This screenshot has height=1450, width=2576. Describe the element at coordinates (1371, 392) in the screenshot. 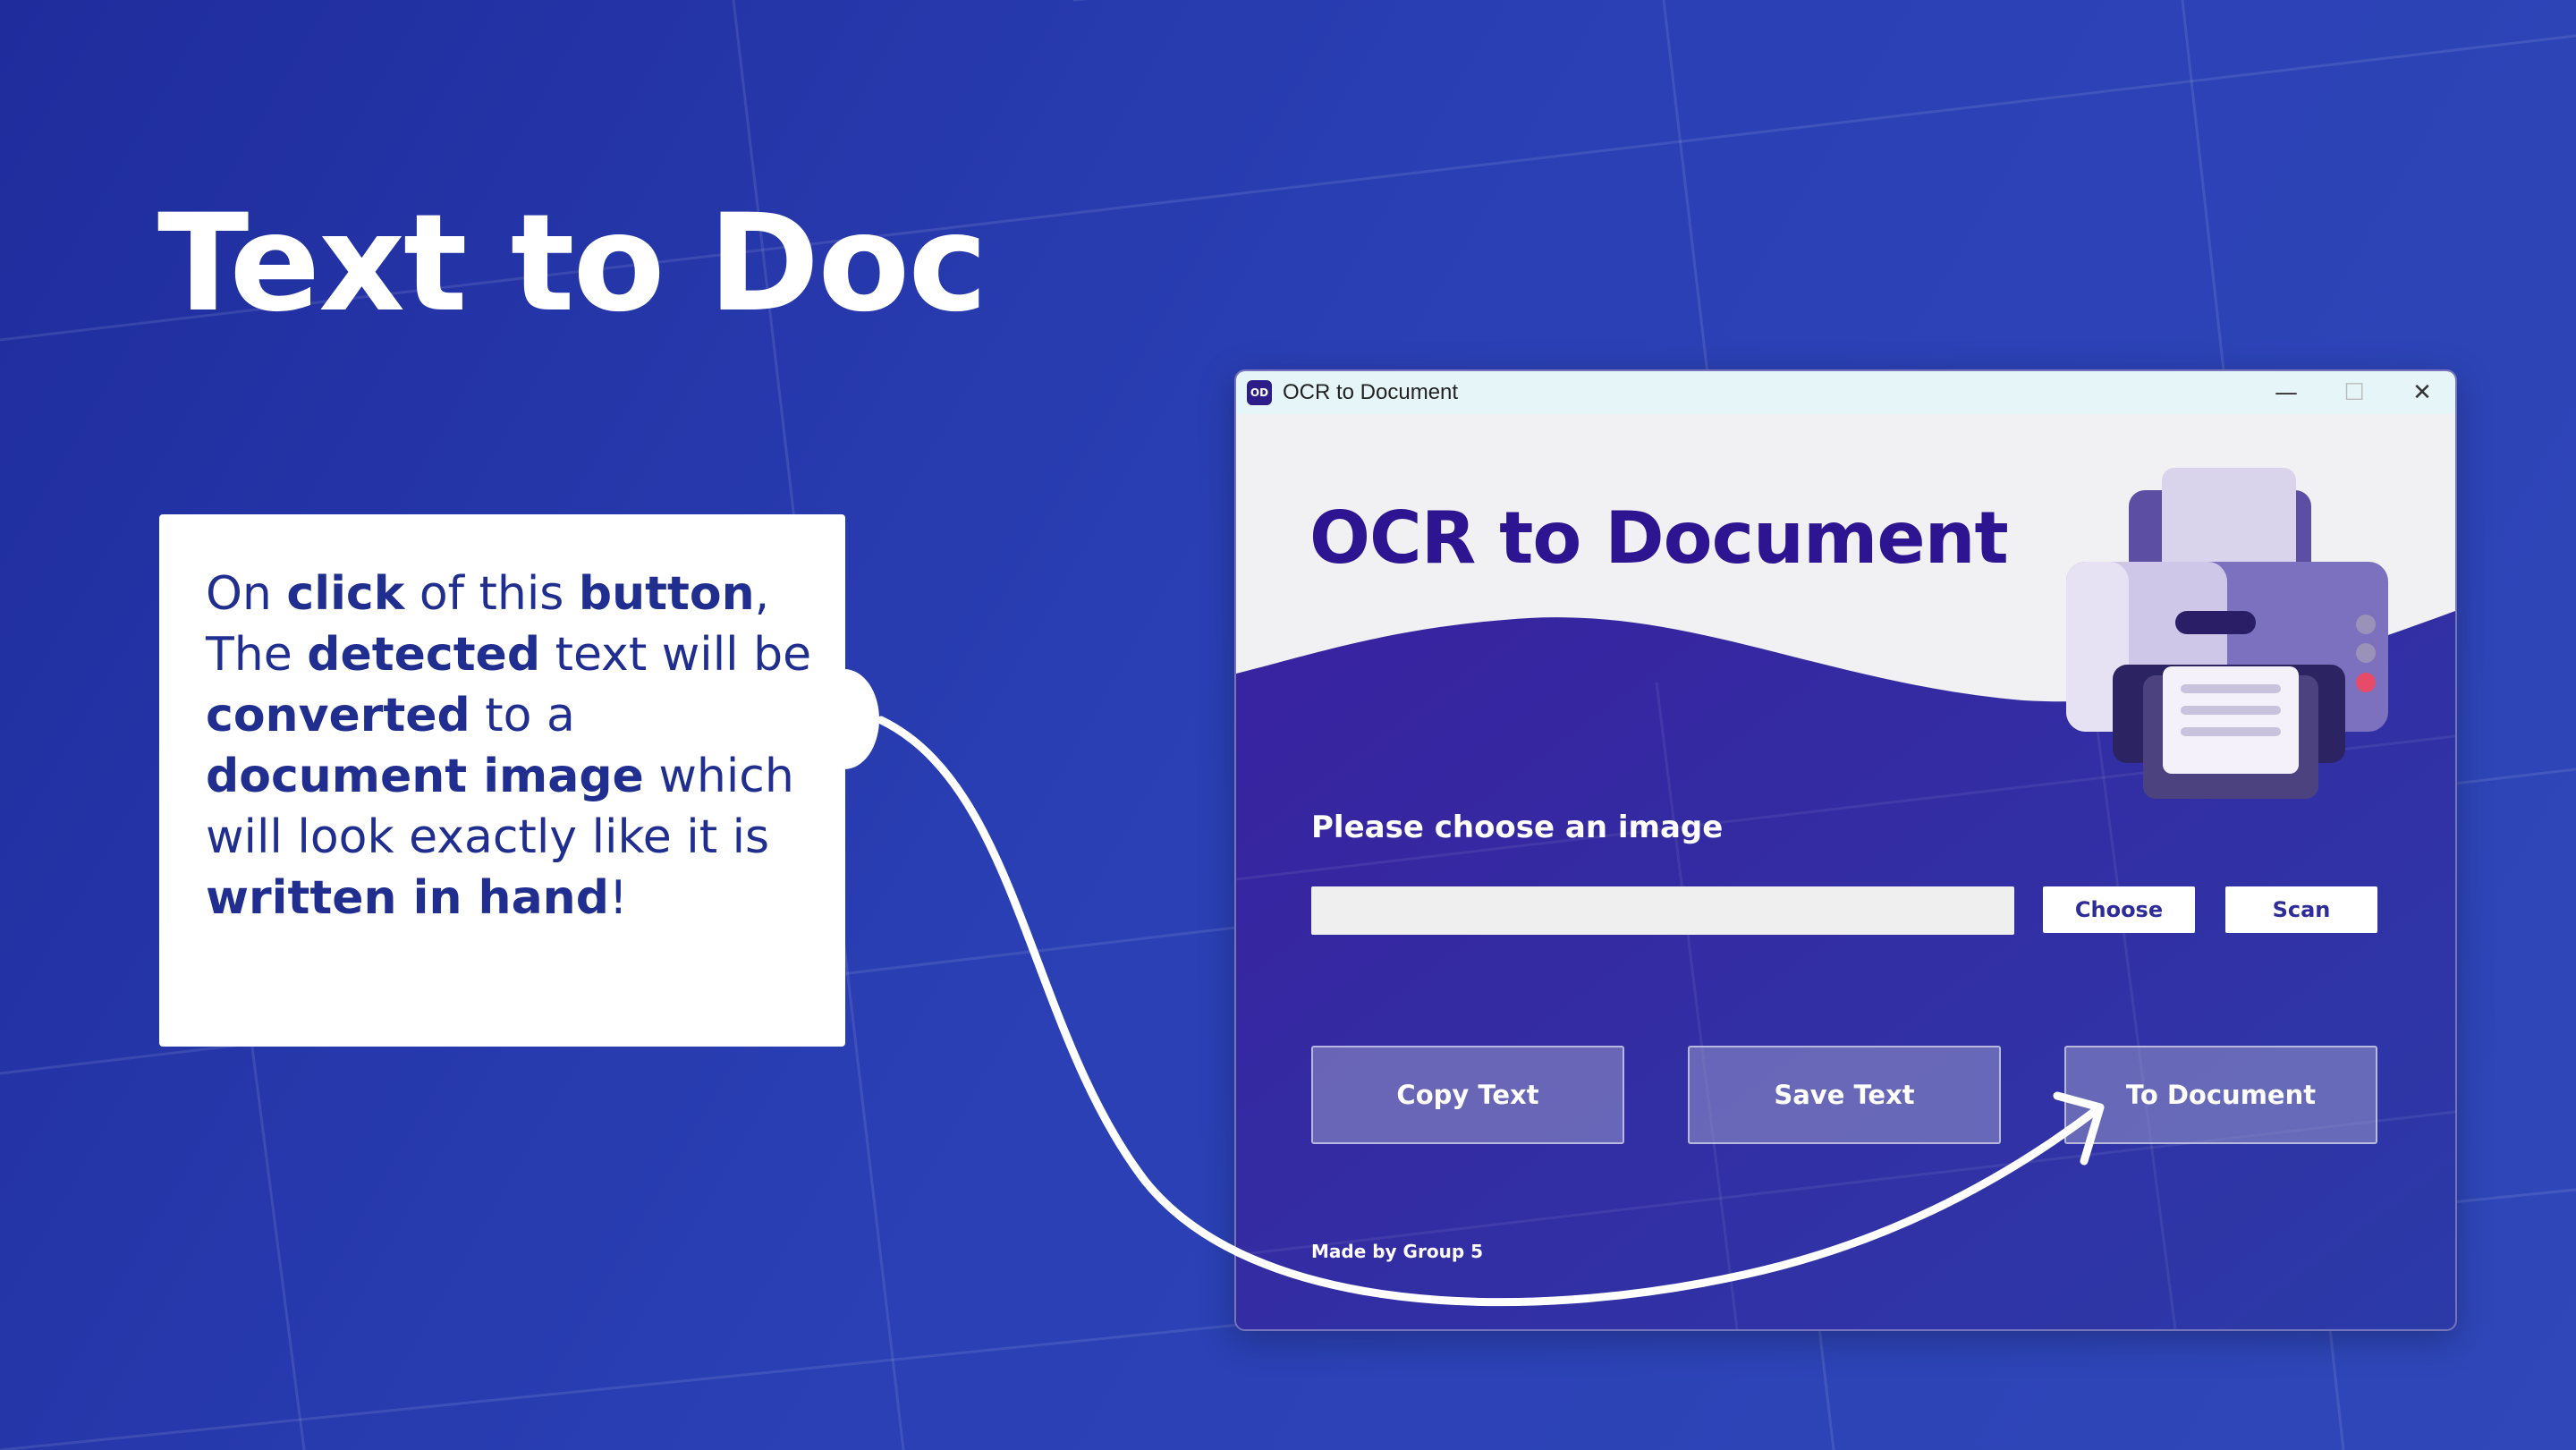

I see `window-title: OCR to Document` at that location.